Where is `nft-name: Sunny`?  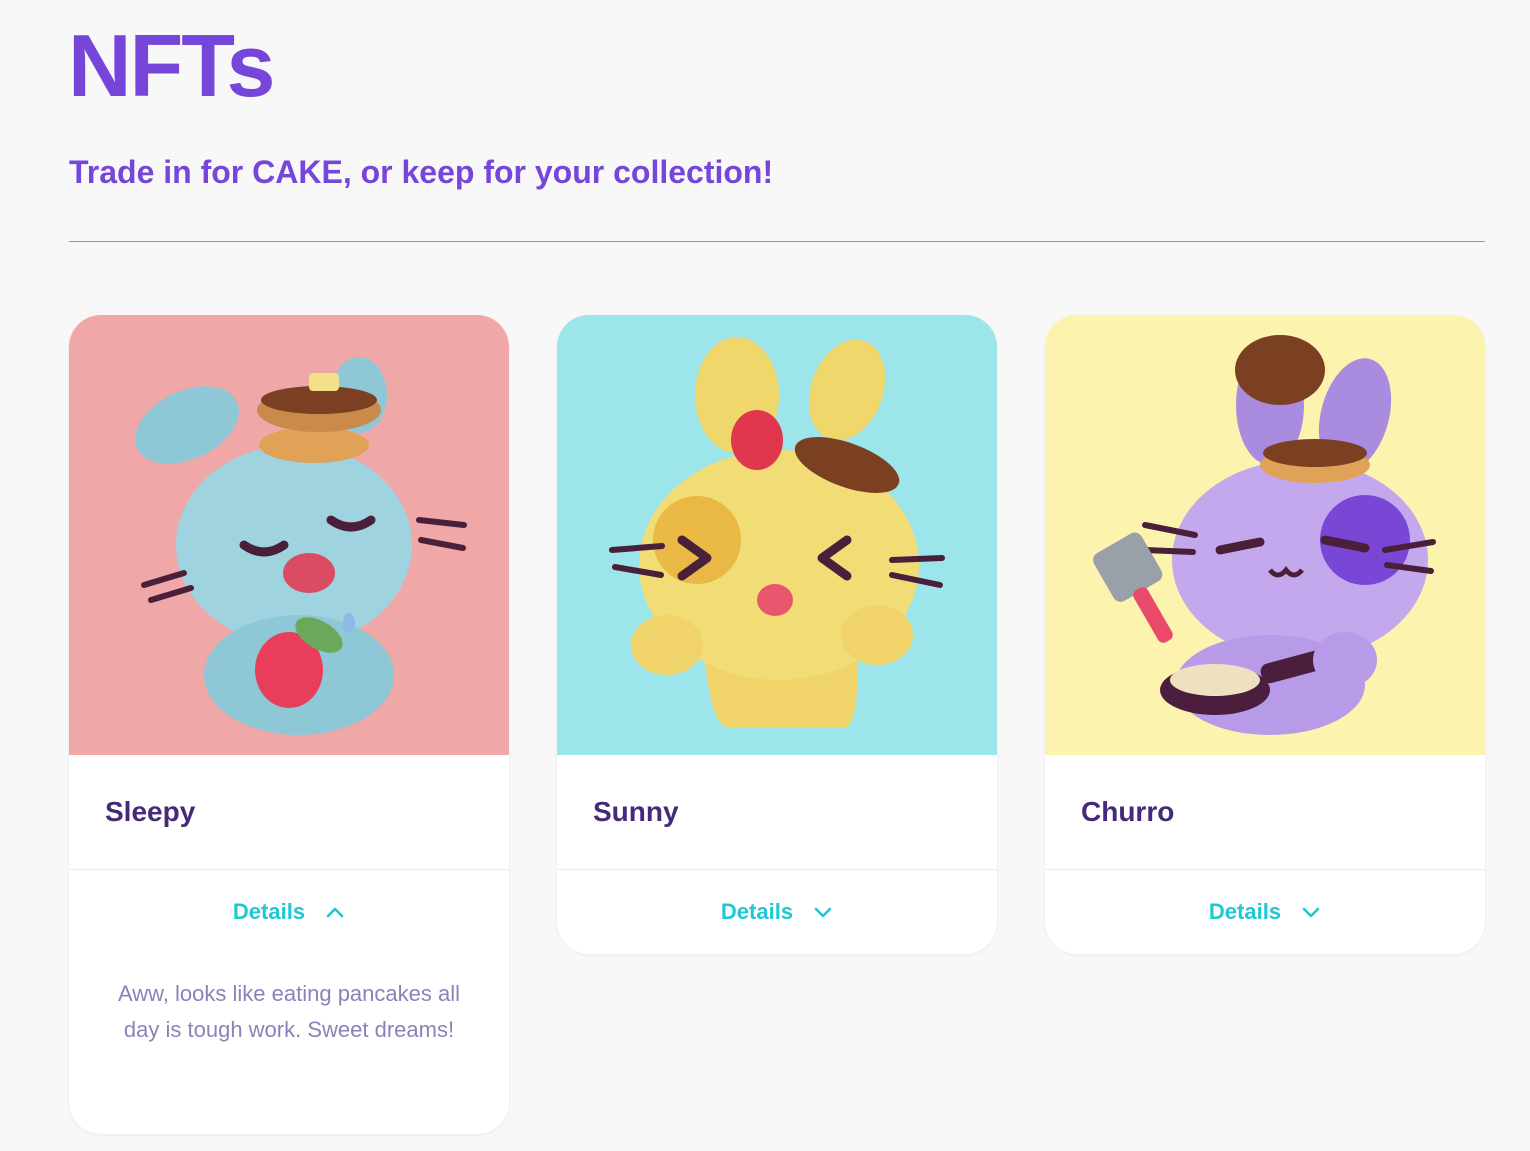 nft-name: Sunny is located at coordinates (636, 811).